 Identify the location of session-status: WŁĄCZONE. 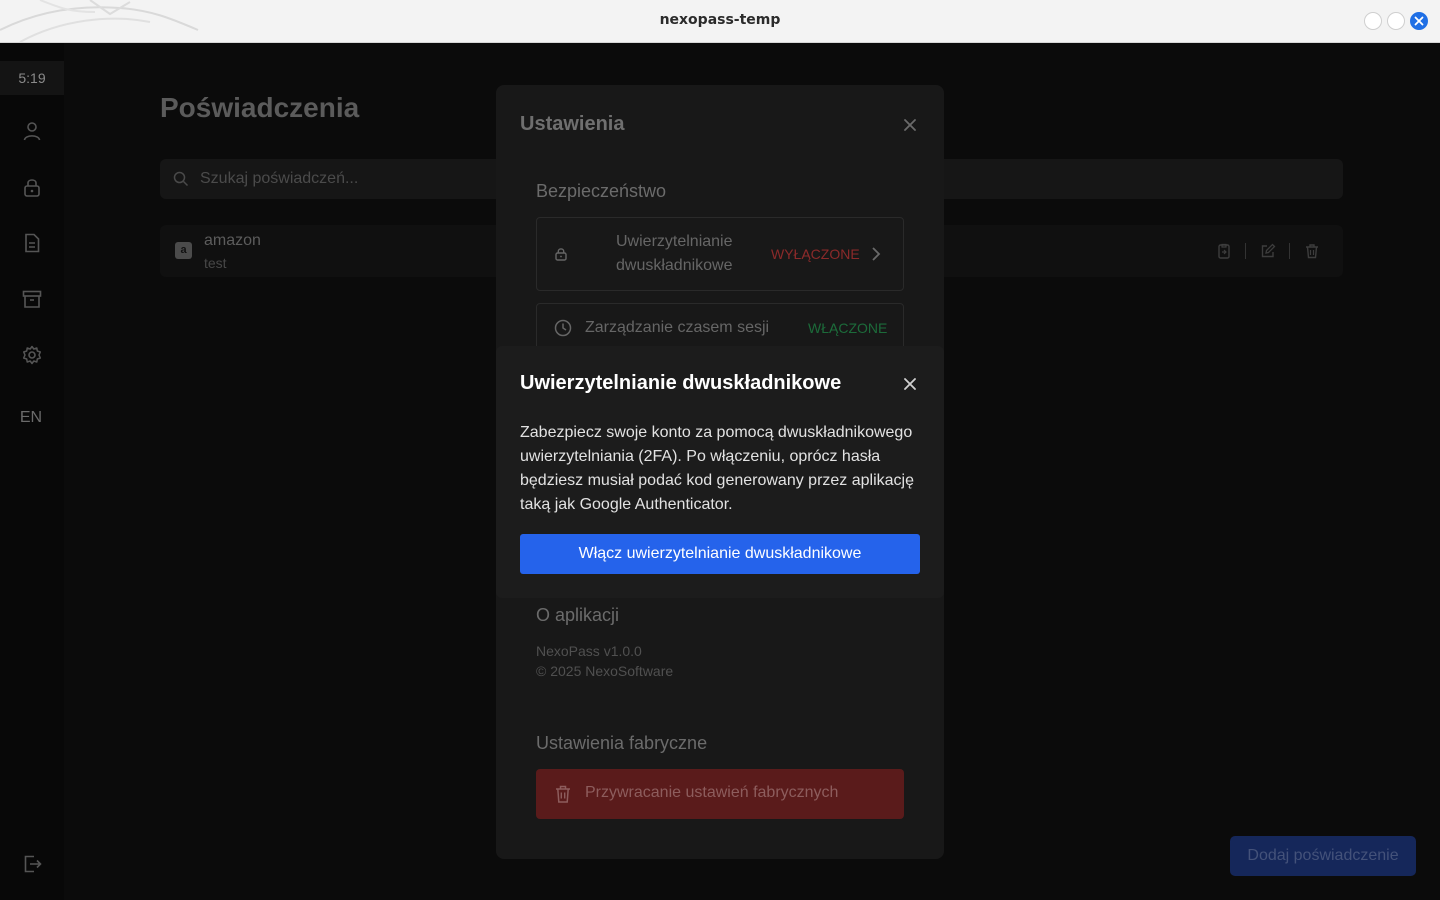
(848, 328).